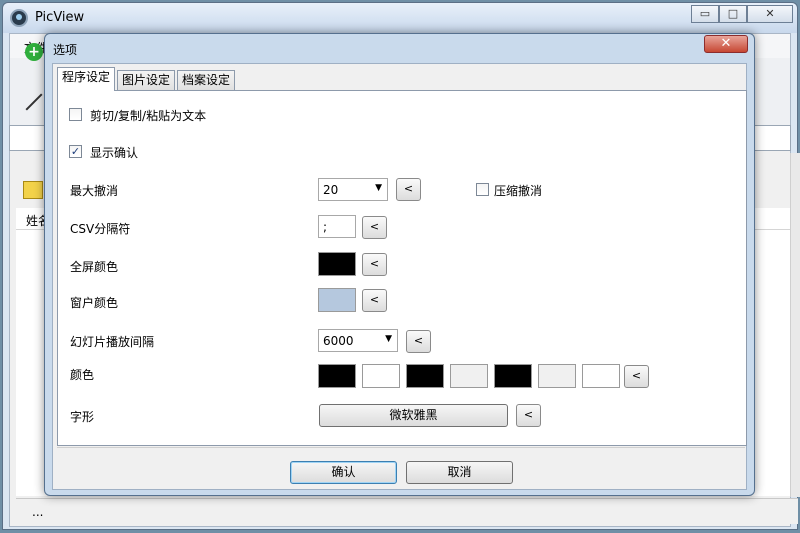 The image size is (800, 533). I want to click on folder-up-icon, so click(33, 190).